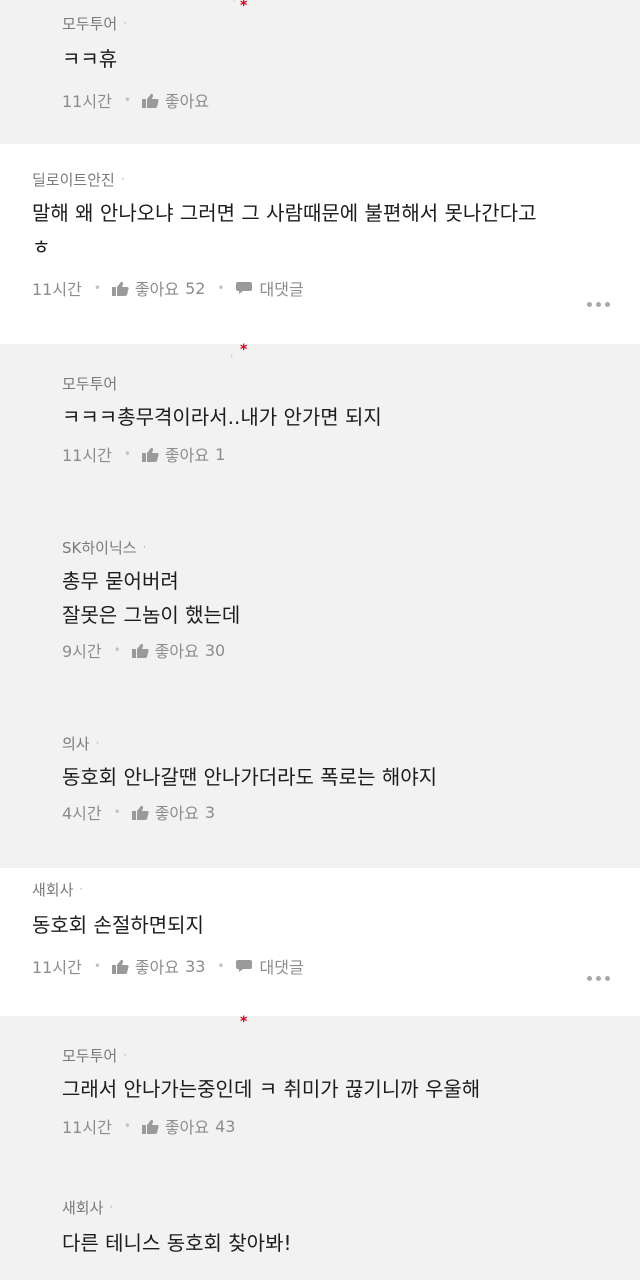 Image resolution: width=640 pixels, height=1280 pixels. Describe the element at coordinates (90, 59) in the screenshot. I see `comment-body: ㅋㅋ휴` at that location.